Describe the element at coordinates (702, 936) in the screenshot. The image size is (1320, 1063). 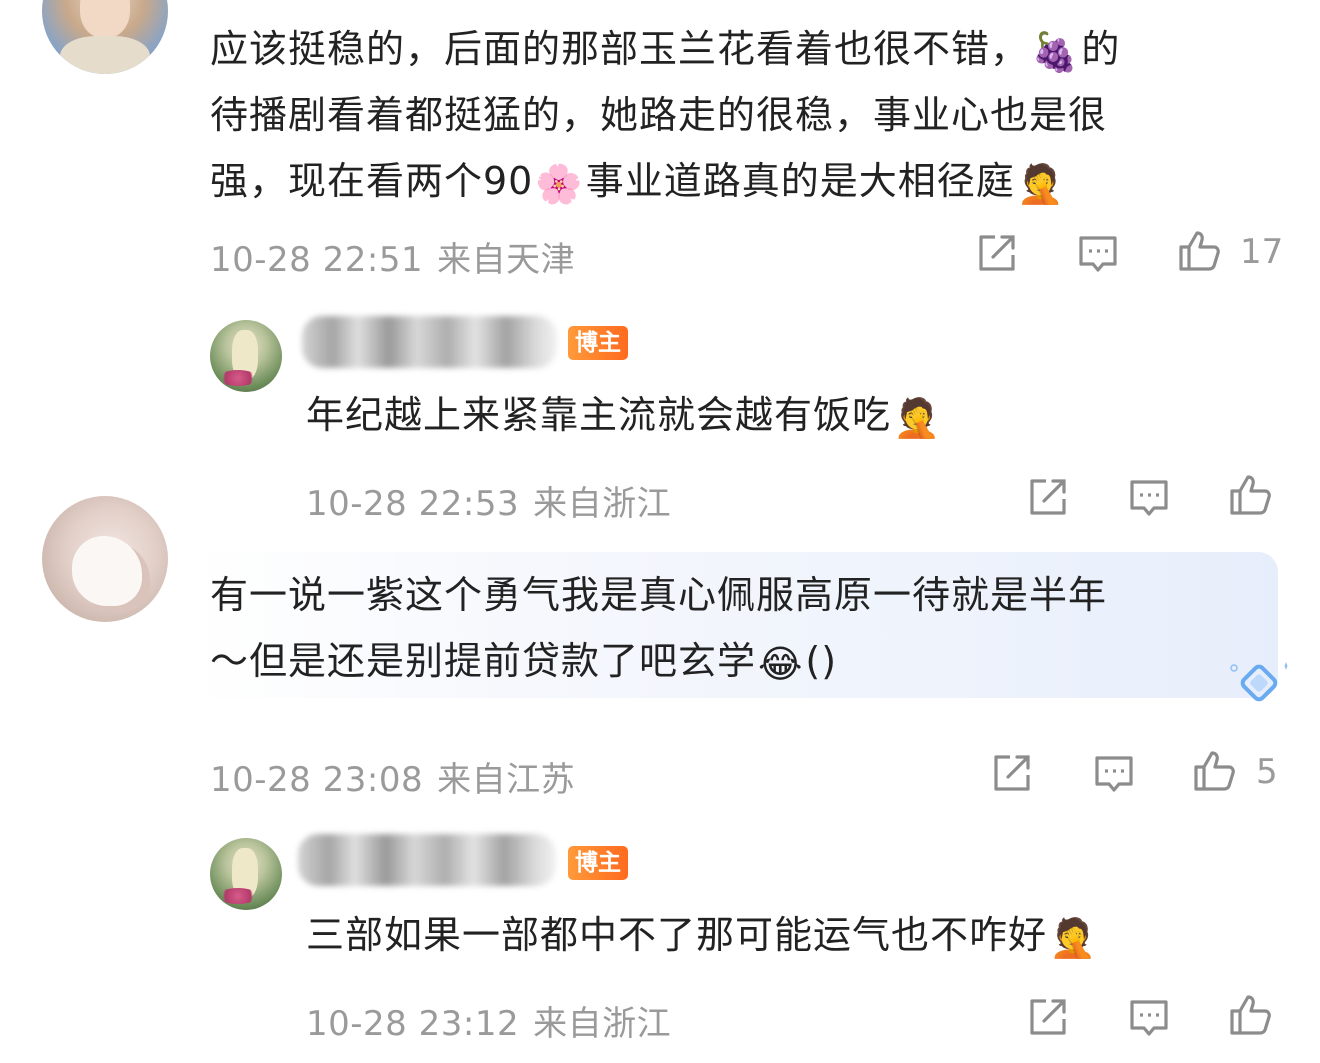
I see `reply-text: 三部如果一部都中不了那可能运气也不咋好🤦` at that location.